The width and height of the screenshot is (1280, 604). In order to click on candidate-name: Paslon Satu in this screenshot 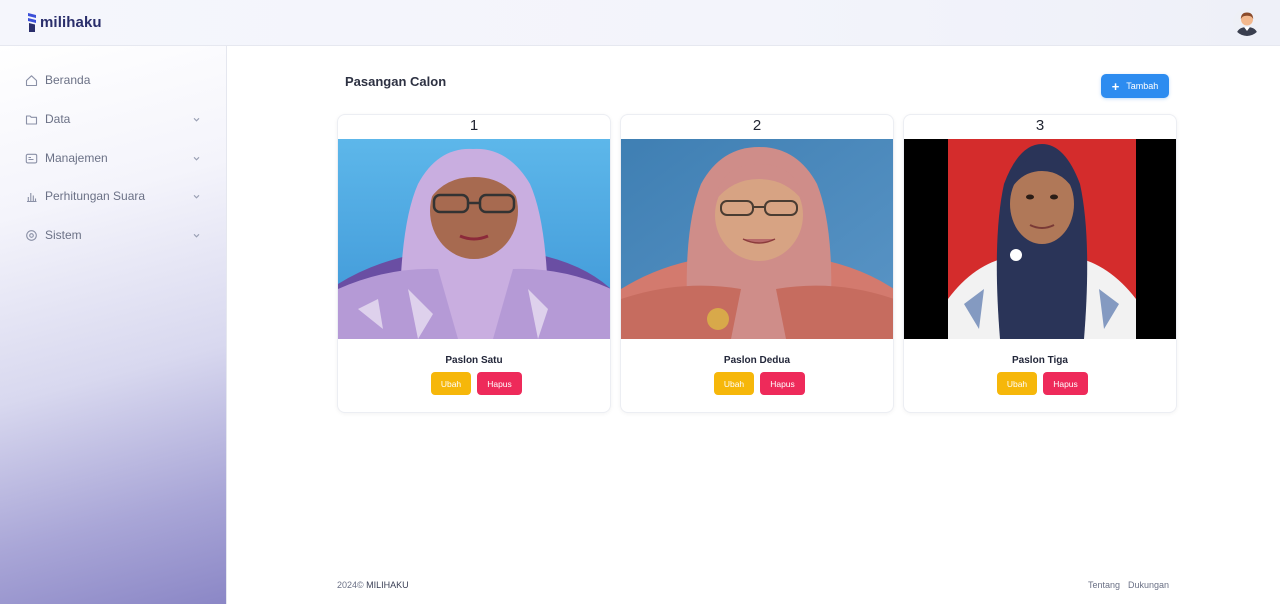, I will do `click(474, 360)`.